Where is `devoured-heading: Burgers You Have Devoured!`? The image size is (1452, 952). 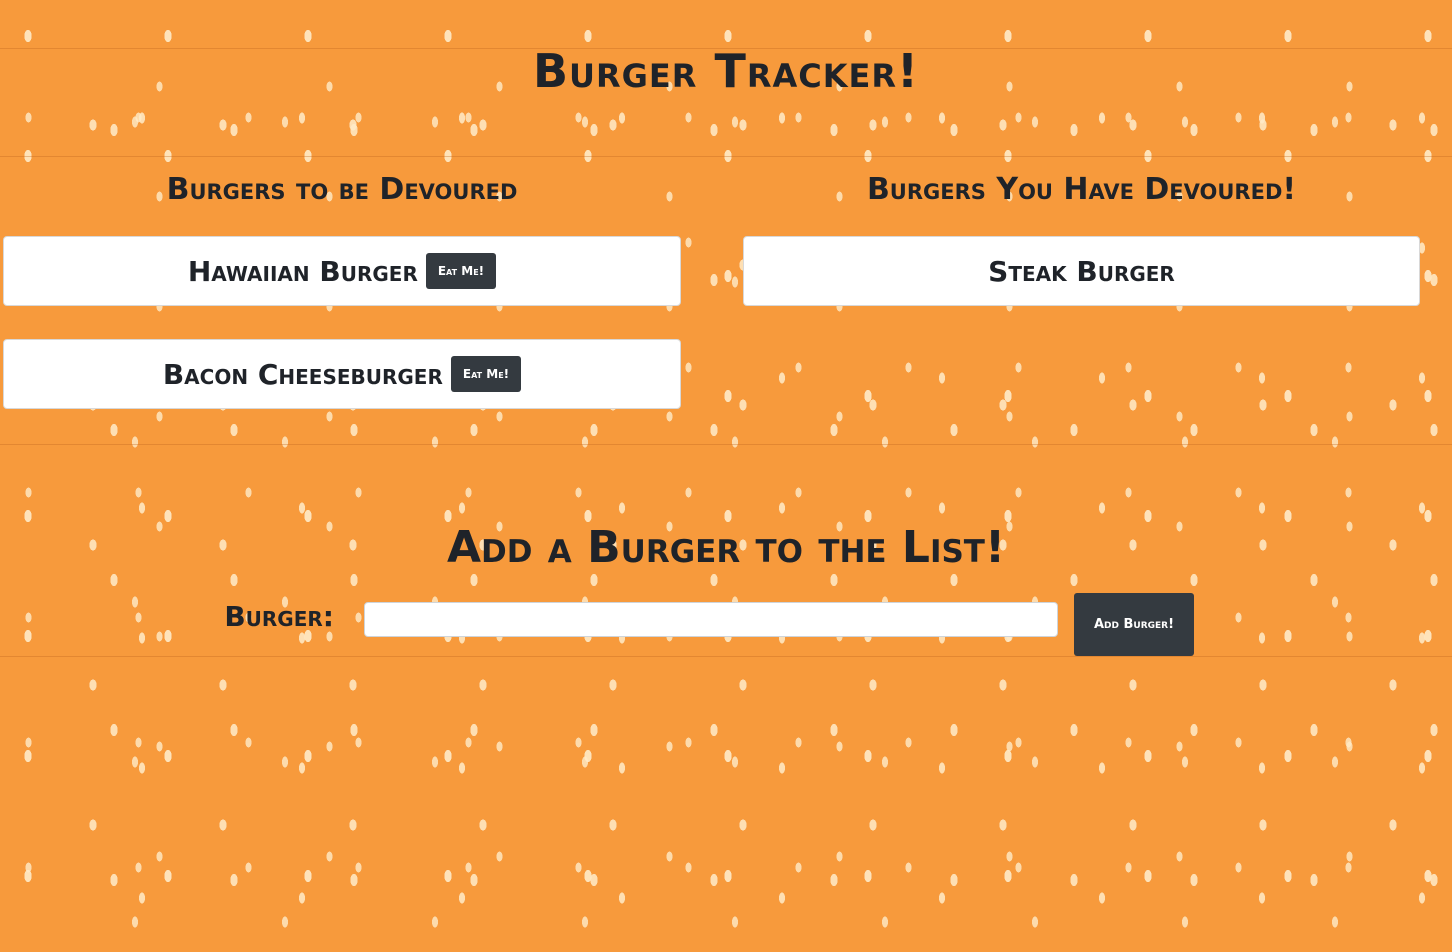 devoured-heading: Burgers You Have Devoured! is located at coordinates (1081, 189).